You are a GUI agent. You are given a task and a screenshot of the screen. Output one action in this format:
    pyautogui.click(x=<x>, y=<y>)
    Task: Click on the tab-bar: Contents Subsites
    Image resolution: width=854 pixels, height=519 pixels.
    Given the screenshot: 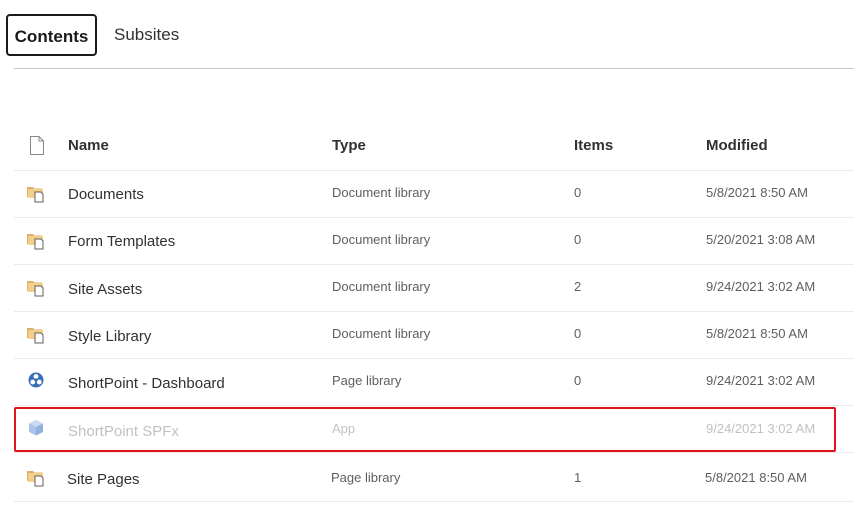 What is the action you would take?
    pyautogui.click(x=427, y=34)
    